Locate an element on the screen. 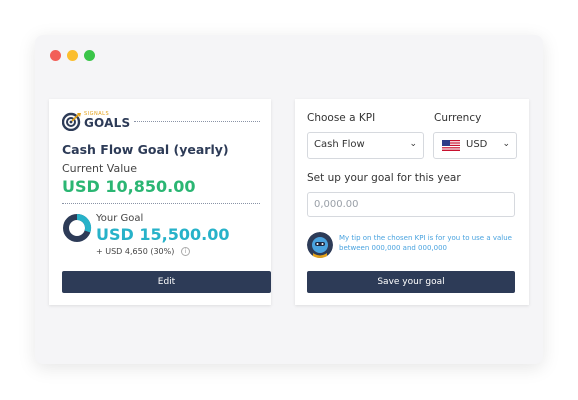 Image resolution: width=578 pixels, height=400 pixels. assistant-avatar-icon is located at coordinates (320, 245).